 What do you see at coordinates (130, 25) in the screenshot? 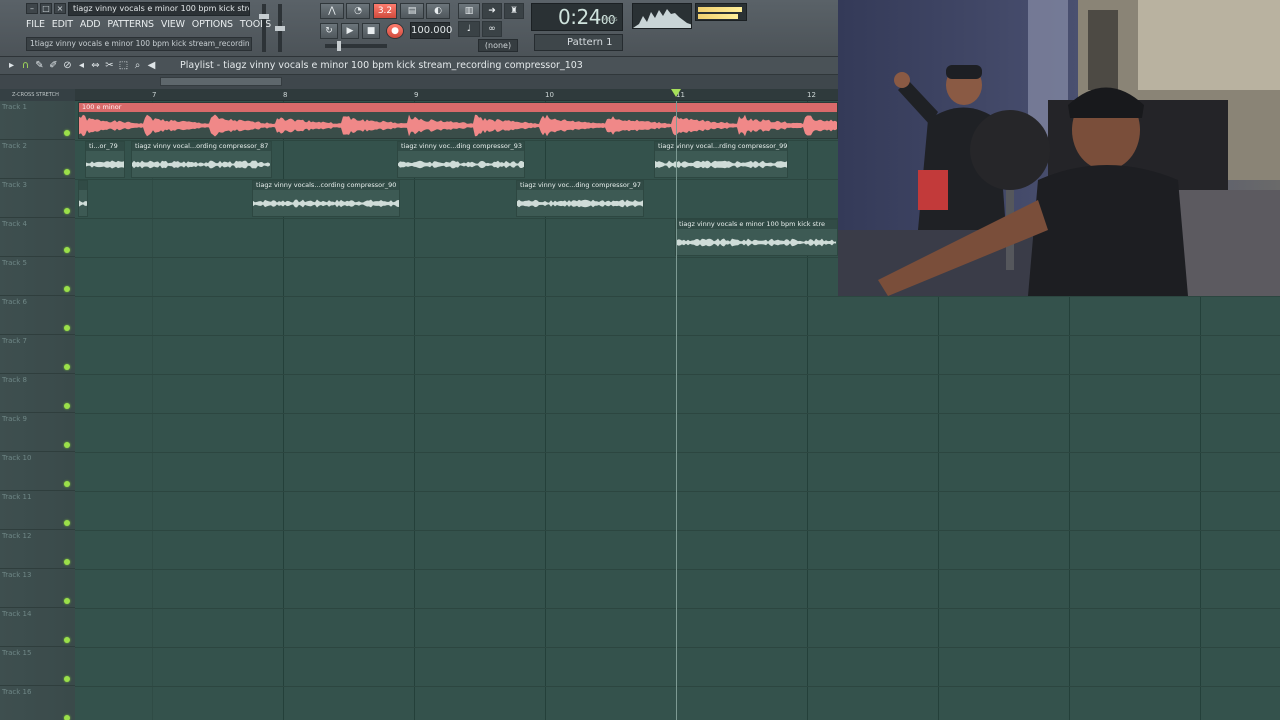
I see `menu-patterns: PATTERNS` at bounding box center [130, 25].